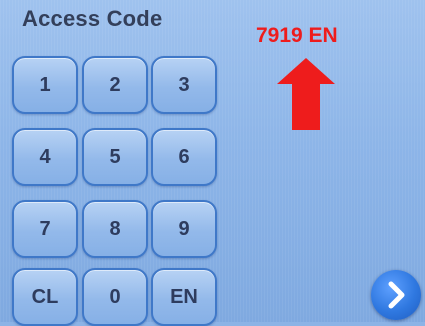 The height and width of the screenshot is (326, 425). What do you see at coordinates (184, 157) in the screenshot?
I see `key-6: 6` at bounding box center [184, 157].